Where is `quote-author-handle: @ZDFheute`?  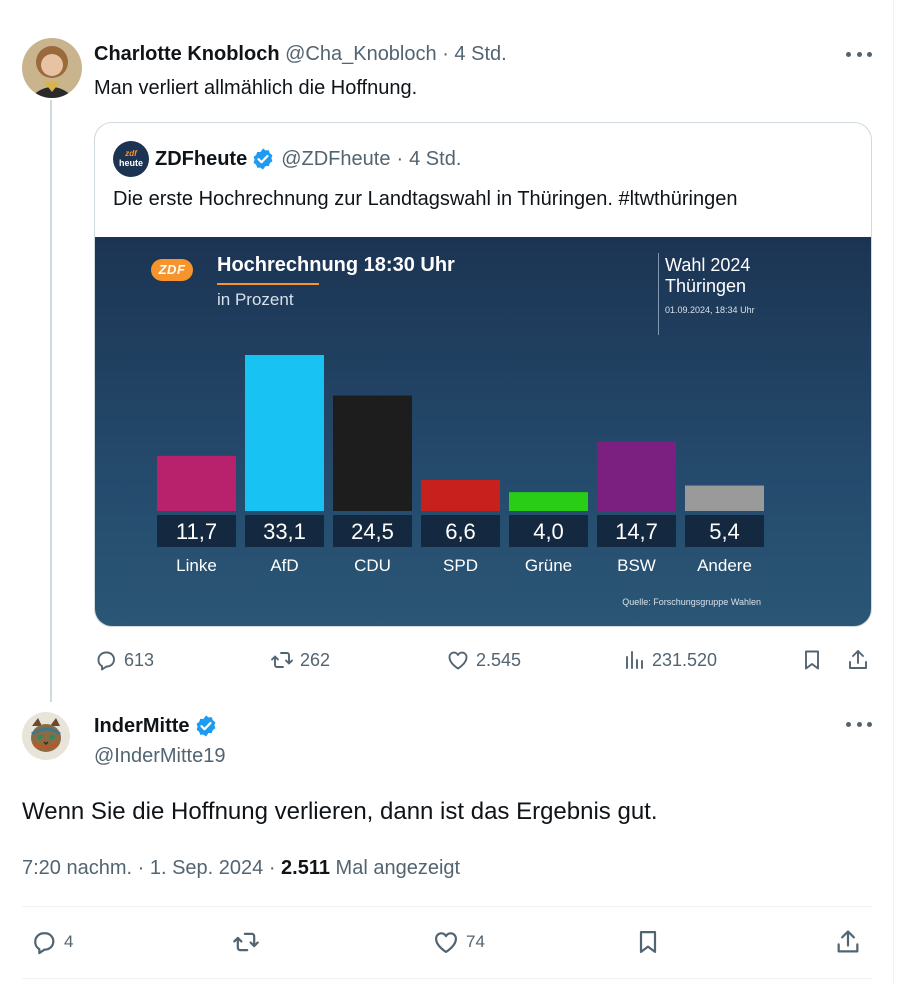
quote-author-handle: @ZDFheute is located at coordinates (335, 159).